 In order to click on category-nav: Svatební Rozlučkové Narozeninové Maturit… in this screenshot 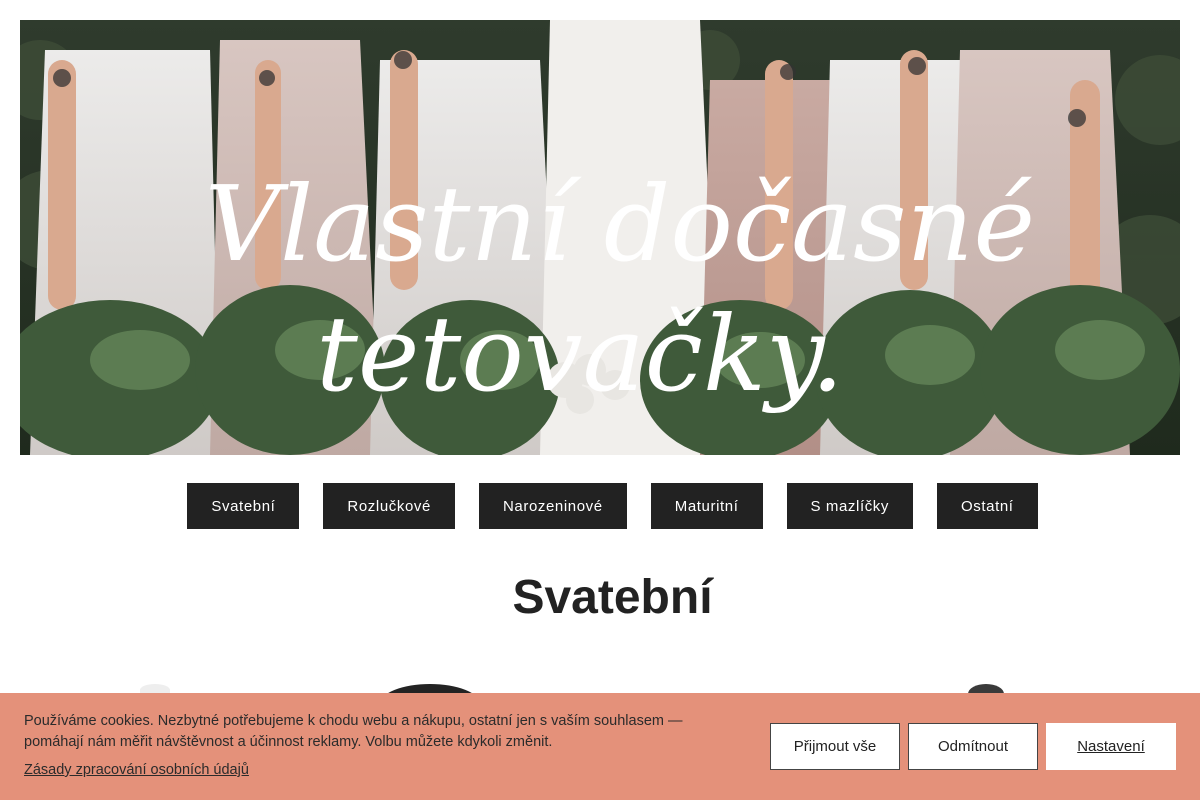, I will do `click(600, 506)`.